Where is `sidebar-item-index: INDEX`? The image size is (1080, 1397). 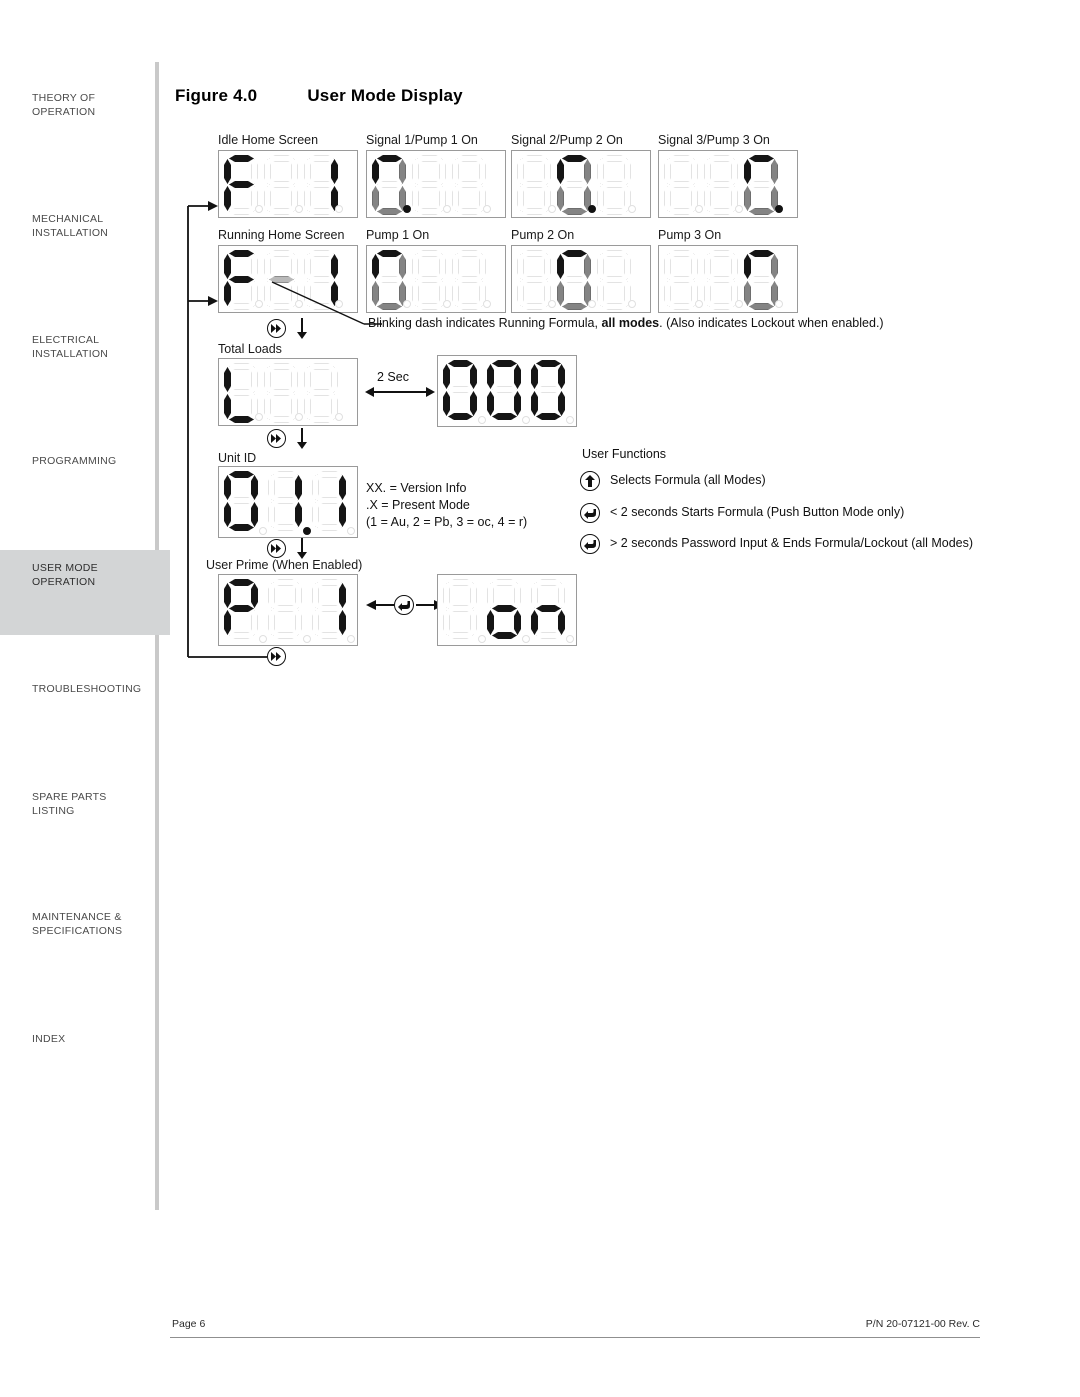
sidebar-item-index: INDEX is located at coordinates (85, 1040).